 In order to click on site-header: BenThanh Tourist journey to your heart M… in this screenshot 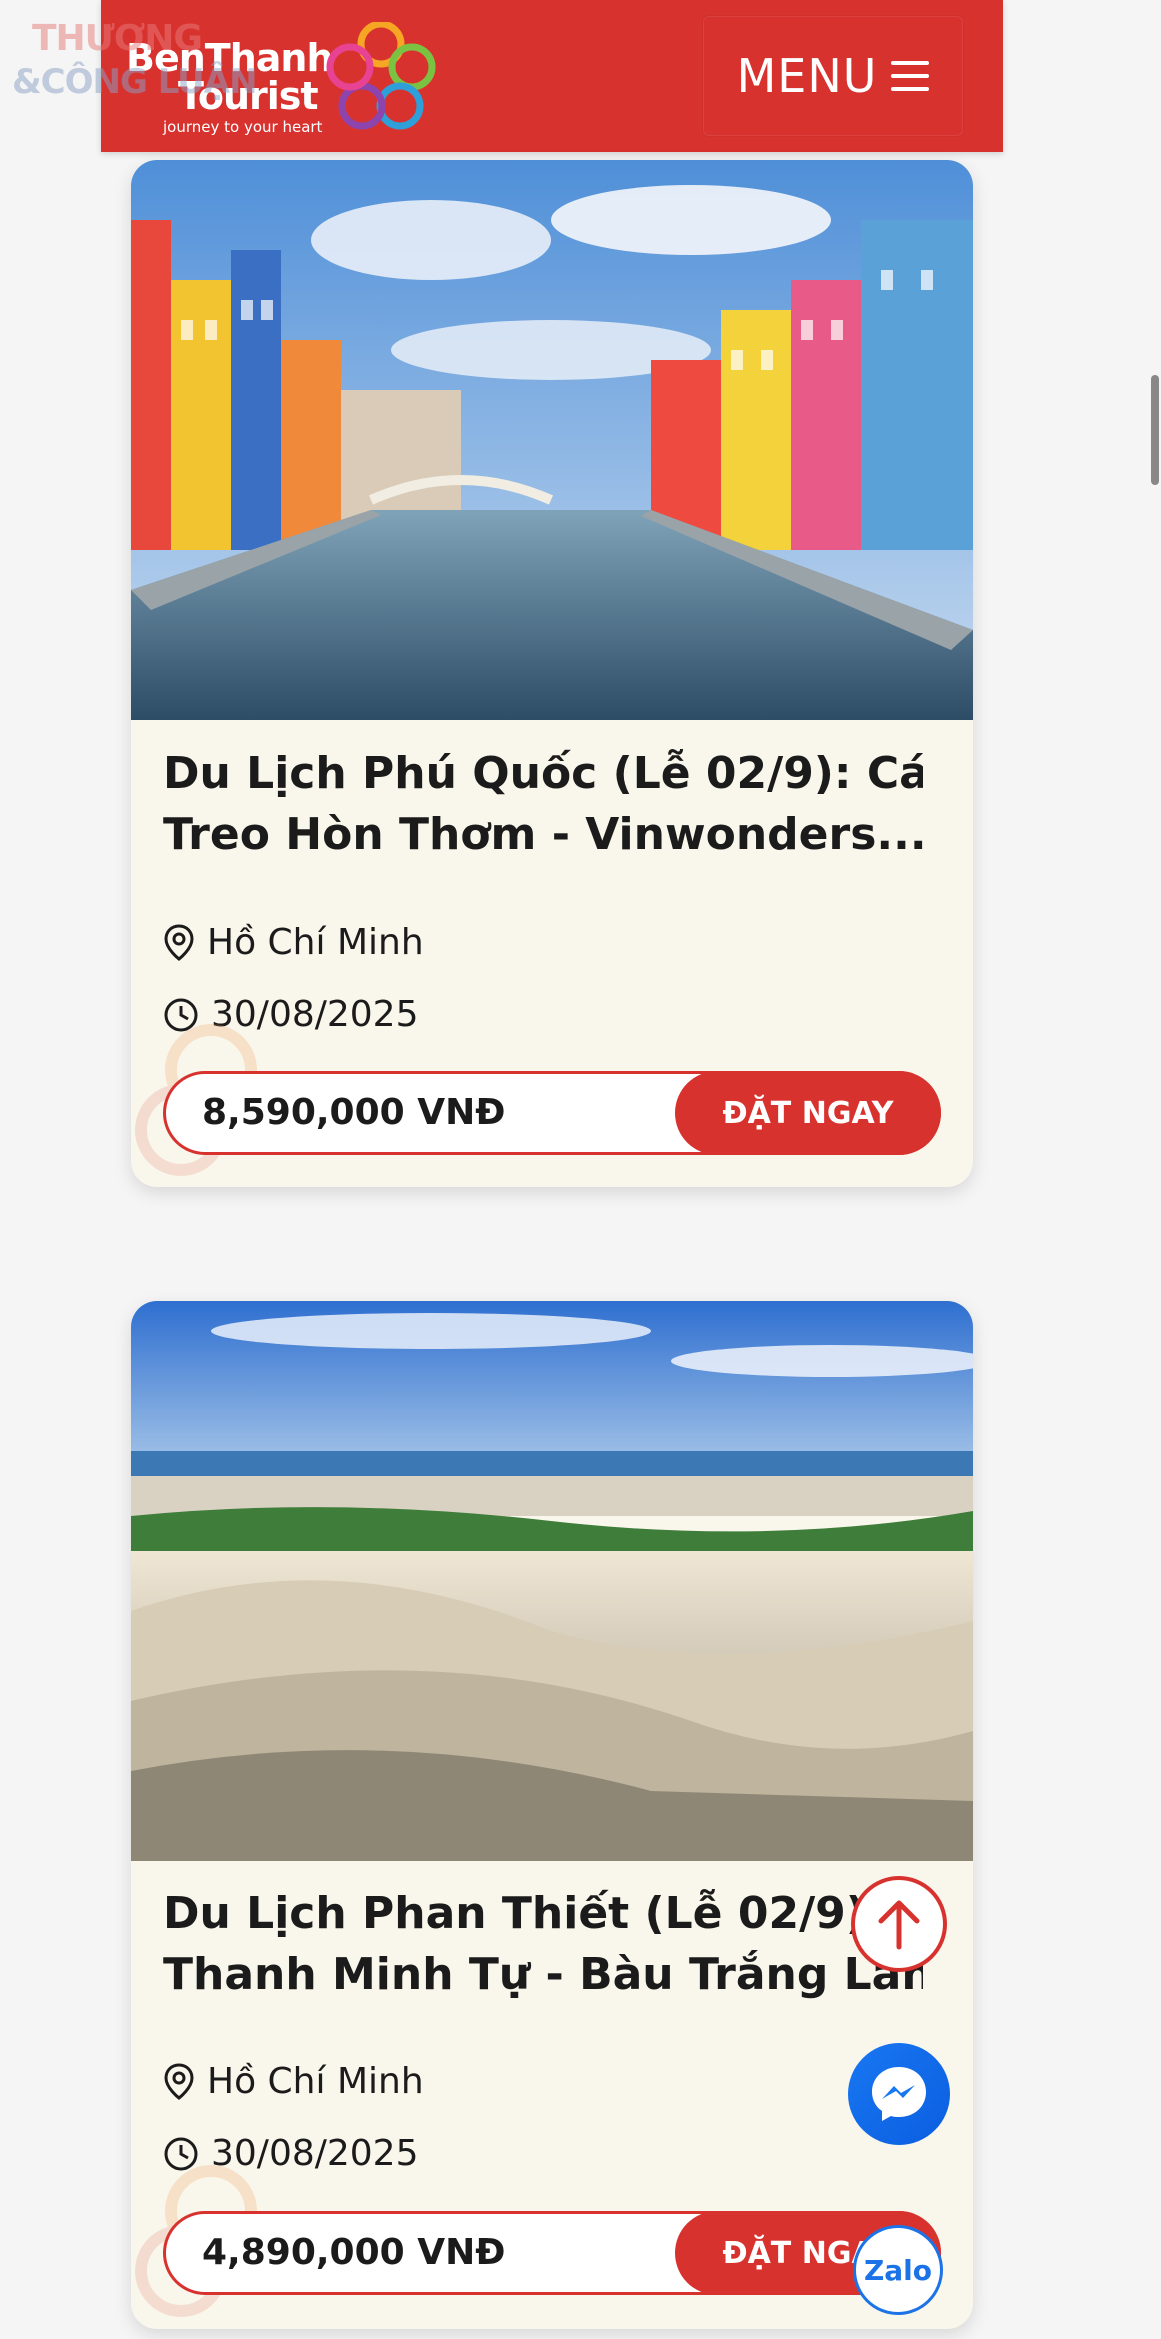, I will do `click(552, 76)`.